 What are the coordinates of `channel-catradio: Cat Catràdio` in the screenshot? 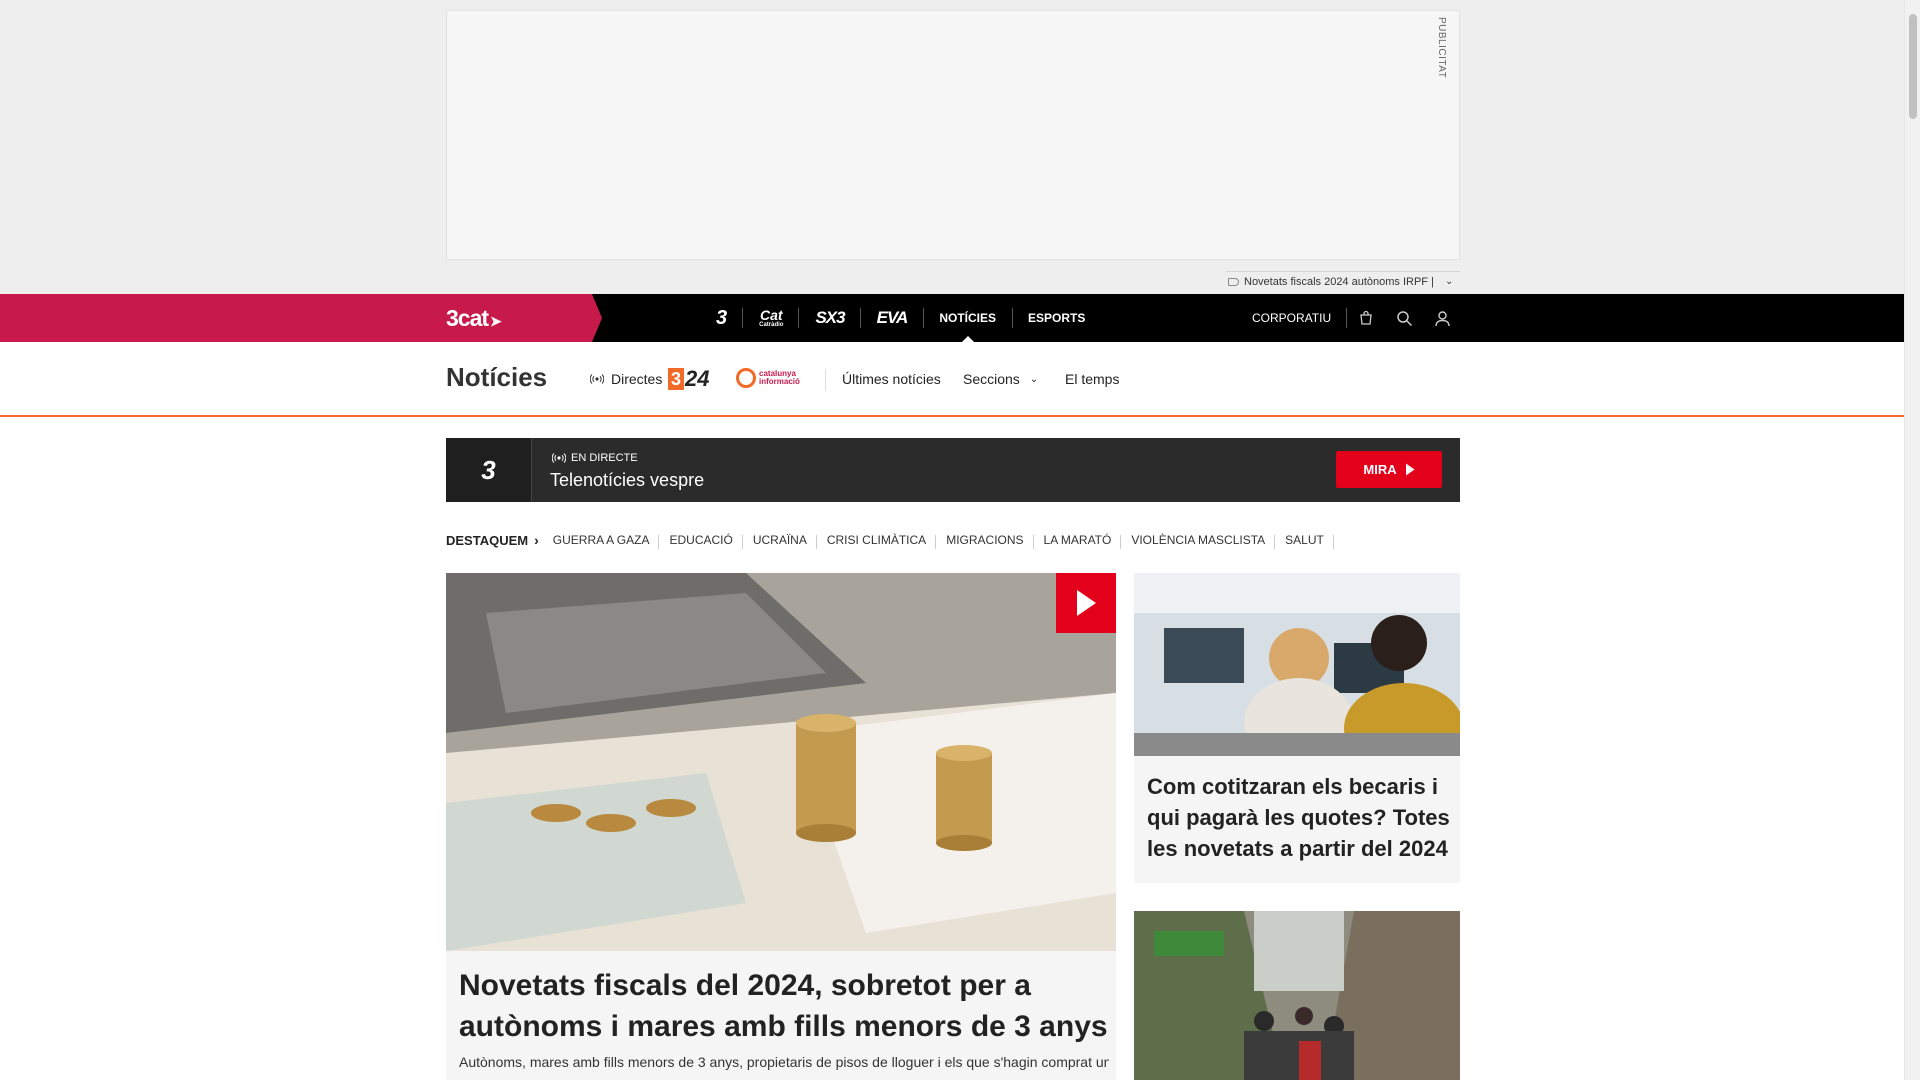 It's located at (771, 318).